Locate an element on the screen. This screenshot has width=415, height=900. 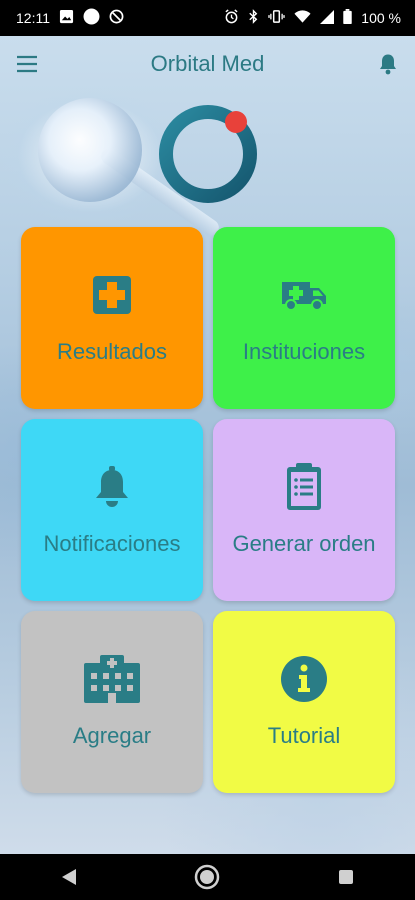
signal-icon is located at coordinates (327, 18).